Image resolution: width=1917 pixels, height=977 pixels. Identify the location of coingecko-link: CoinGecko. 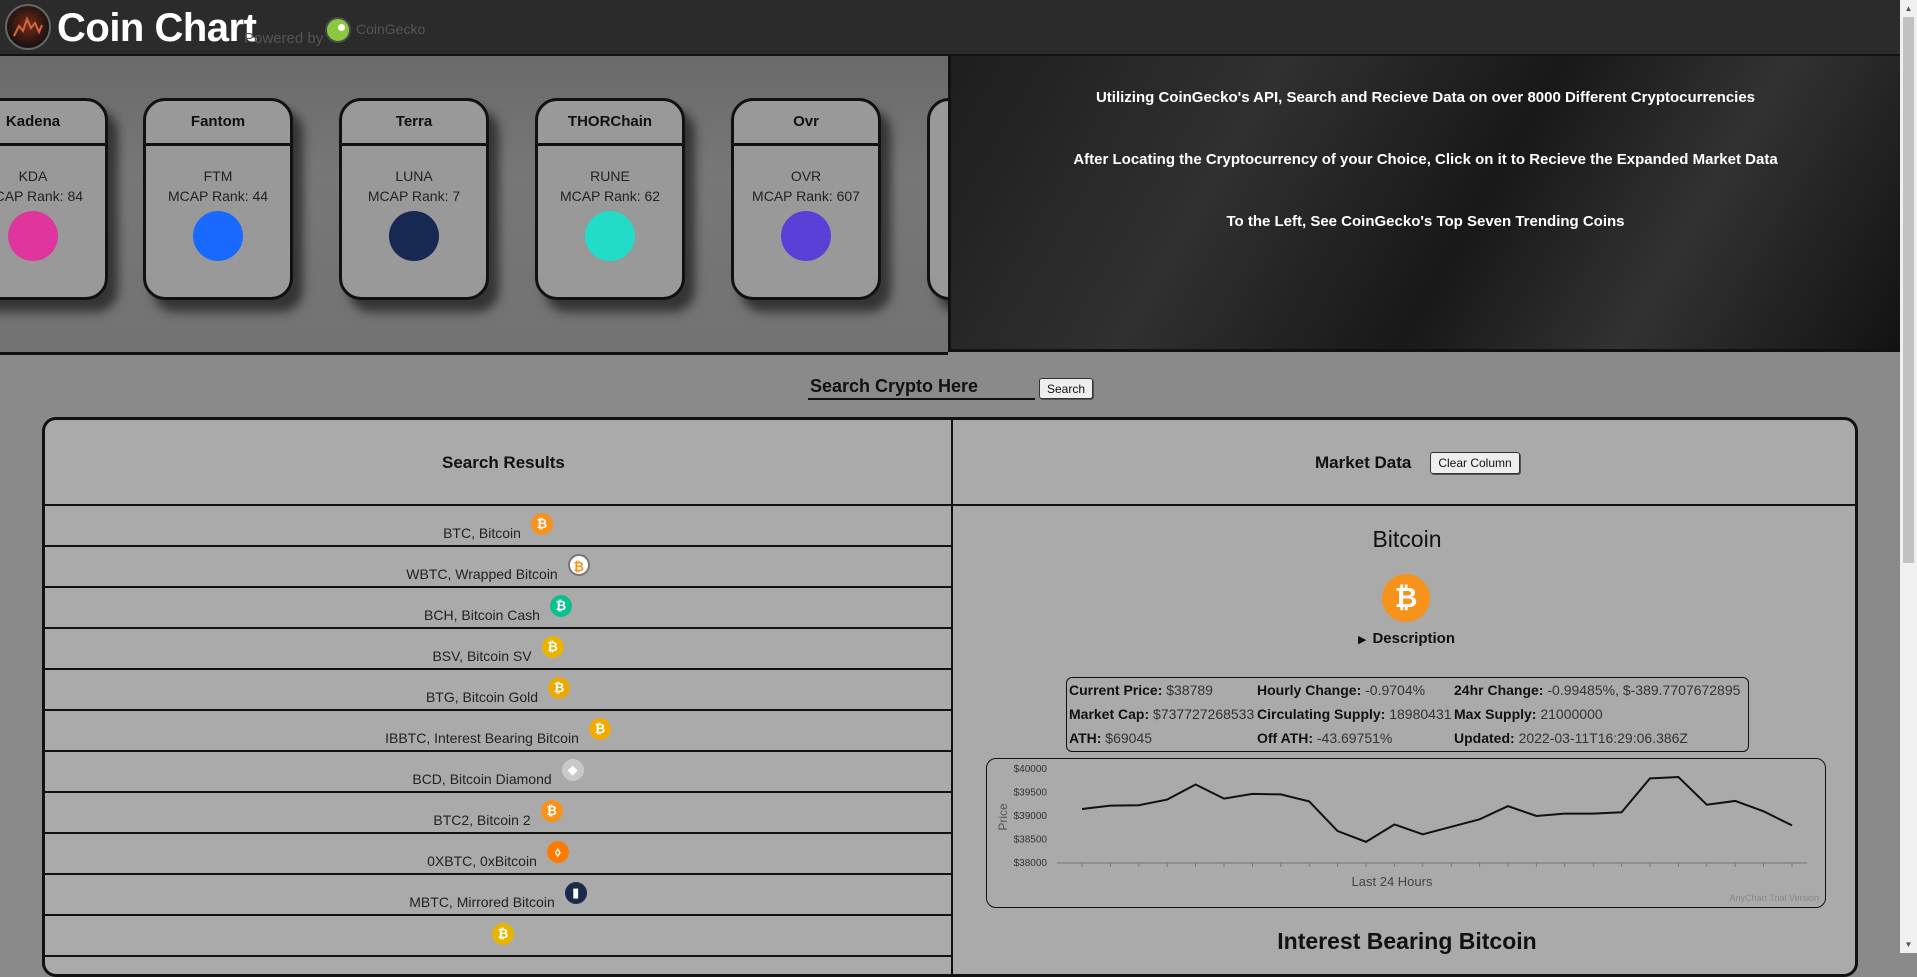
(390, 29).